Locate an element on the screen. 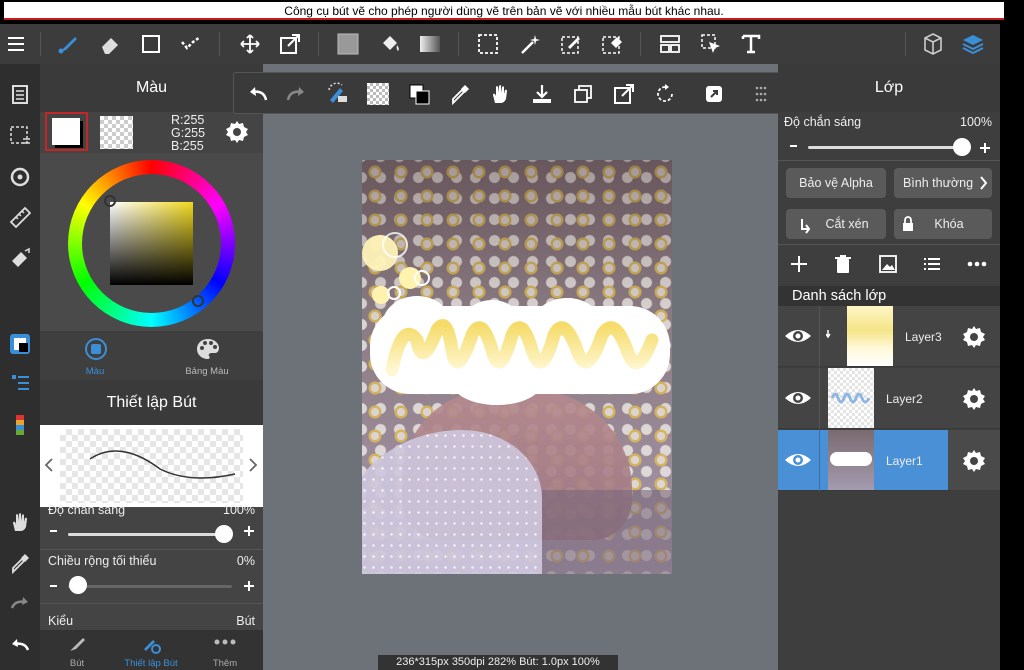 This screenshot has height=670, width=1024. selection-layer-icon is located at coordinates (20, 136).